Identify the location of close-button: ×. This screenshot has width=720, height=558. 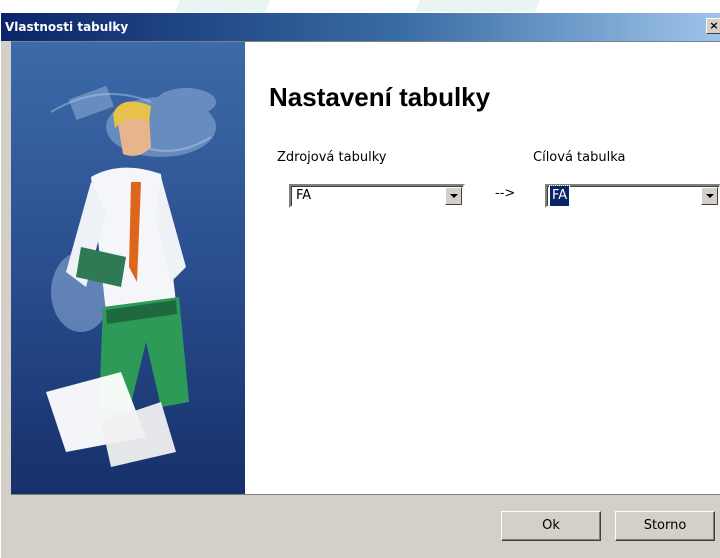
(713, 26).